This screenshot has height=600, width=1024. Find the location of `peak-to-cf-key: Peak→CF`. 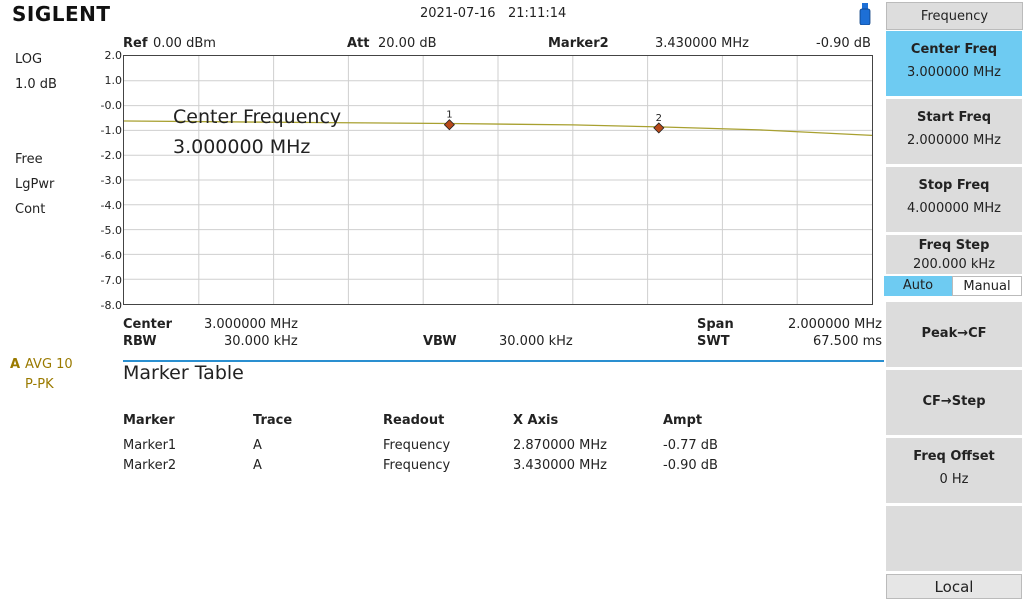

peak-to-cf-key: Peak→CF is located at coordinates (954, 335).